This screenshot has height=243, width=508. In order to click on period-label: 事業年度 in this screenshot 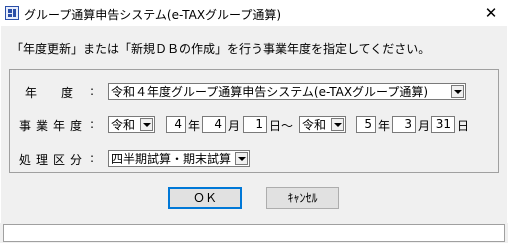, I will do `click(53, 126)`.